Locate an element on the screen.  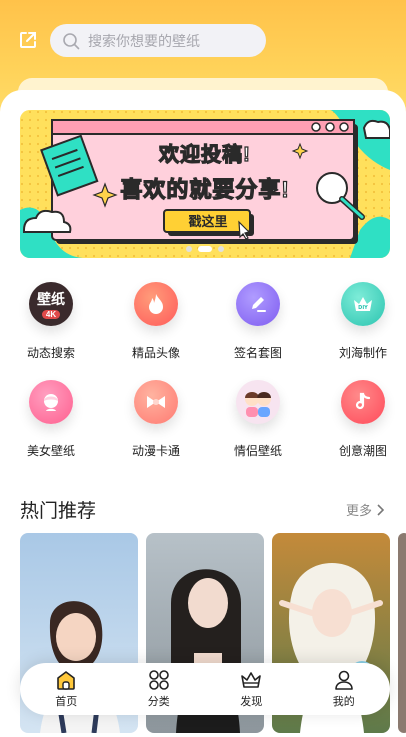
category-signature-set: 签名套图 is located at coordinates (258, 321).